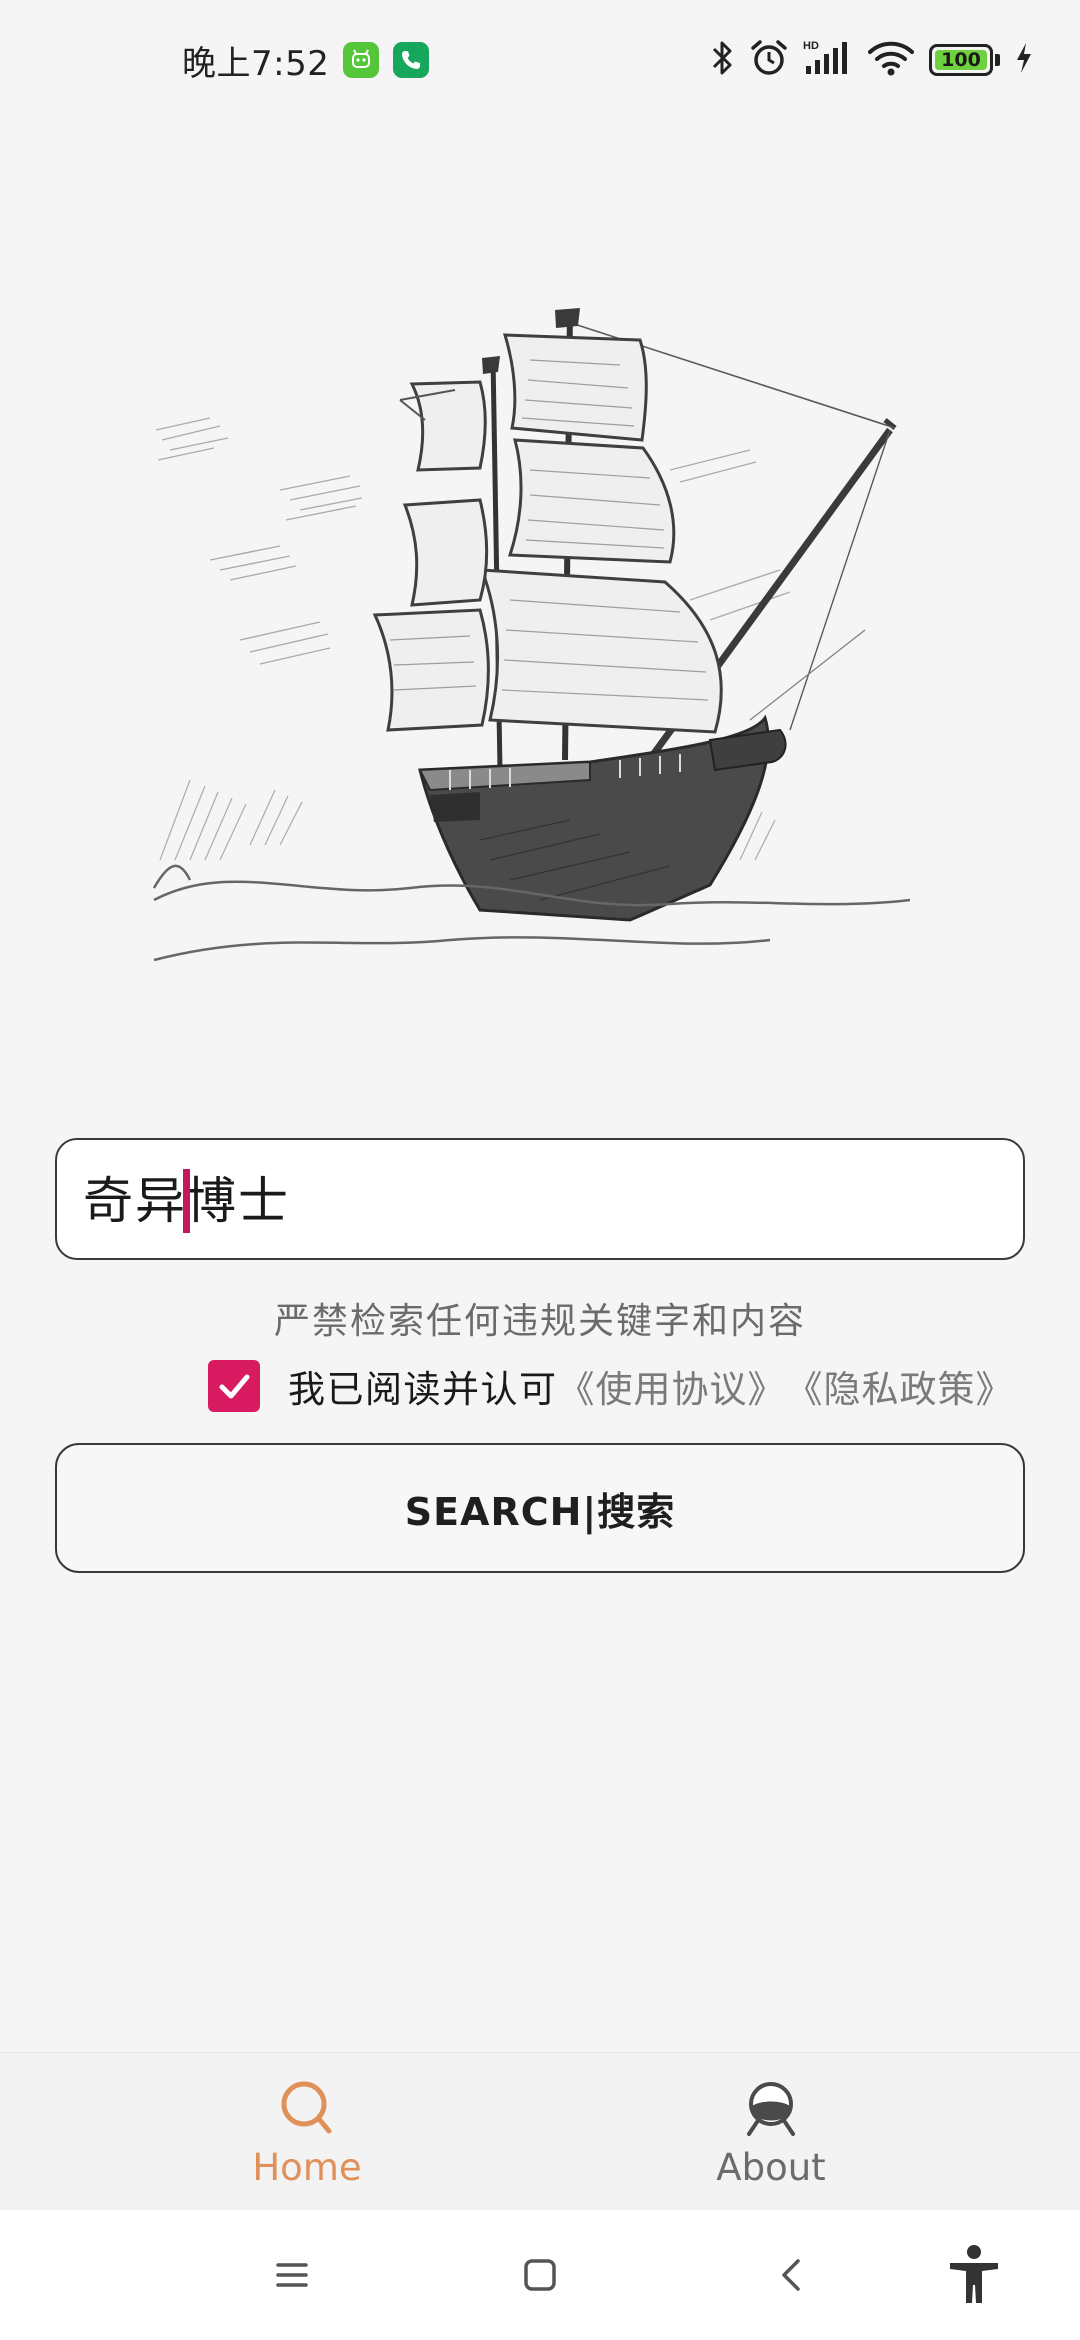 The width and height of the screenshot is (1080, 2340). I want to click on bottom-navigation: Home About, so click(540, 2131).